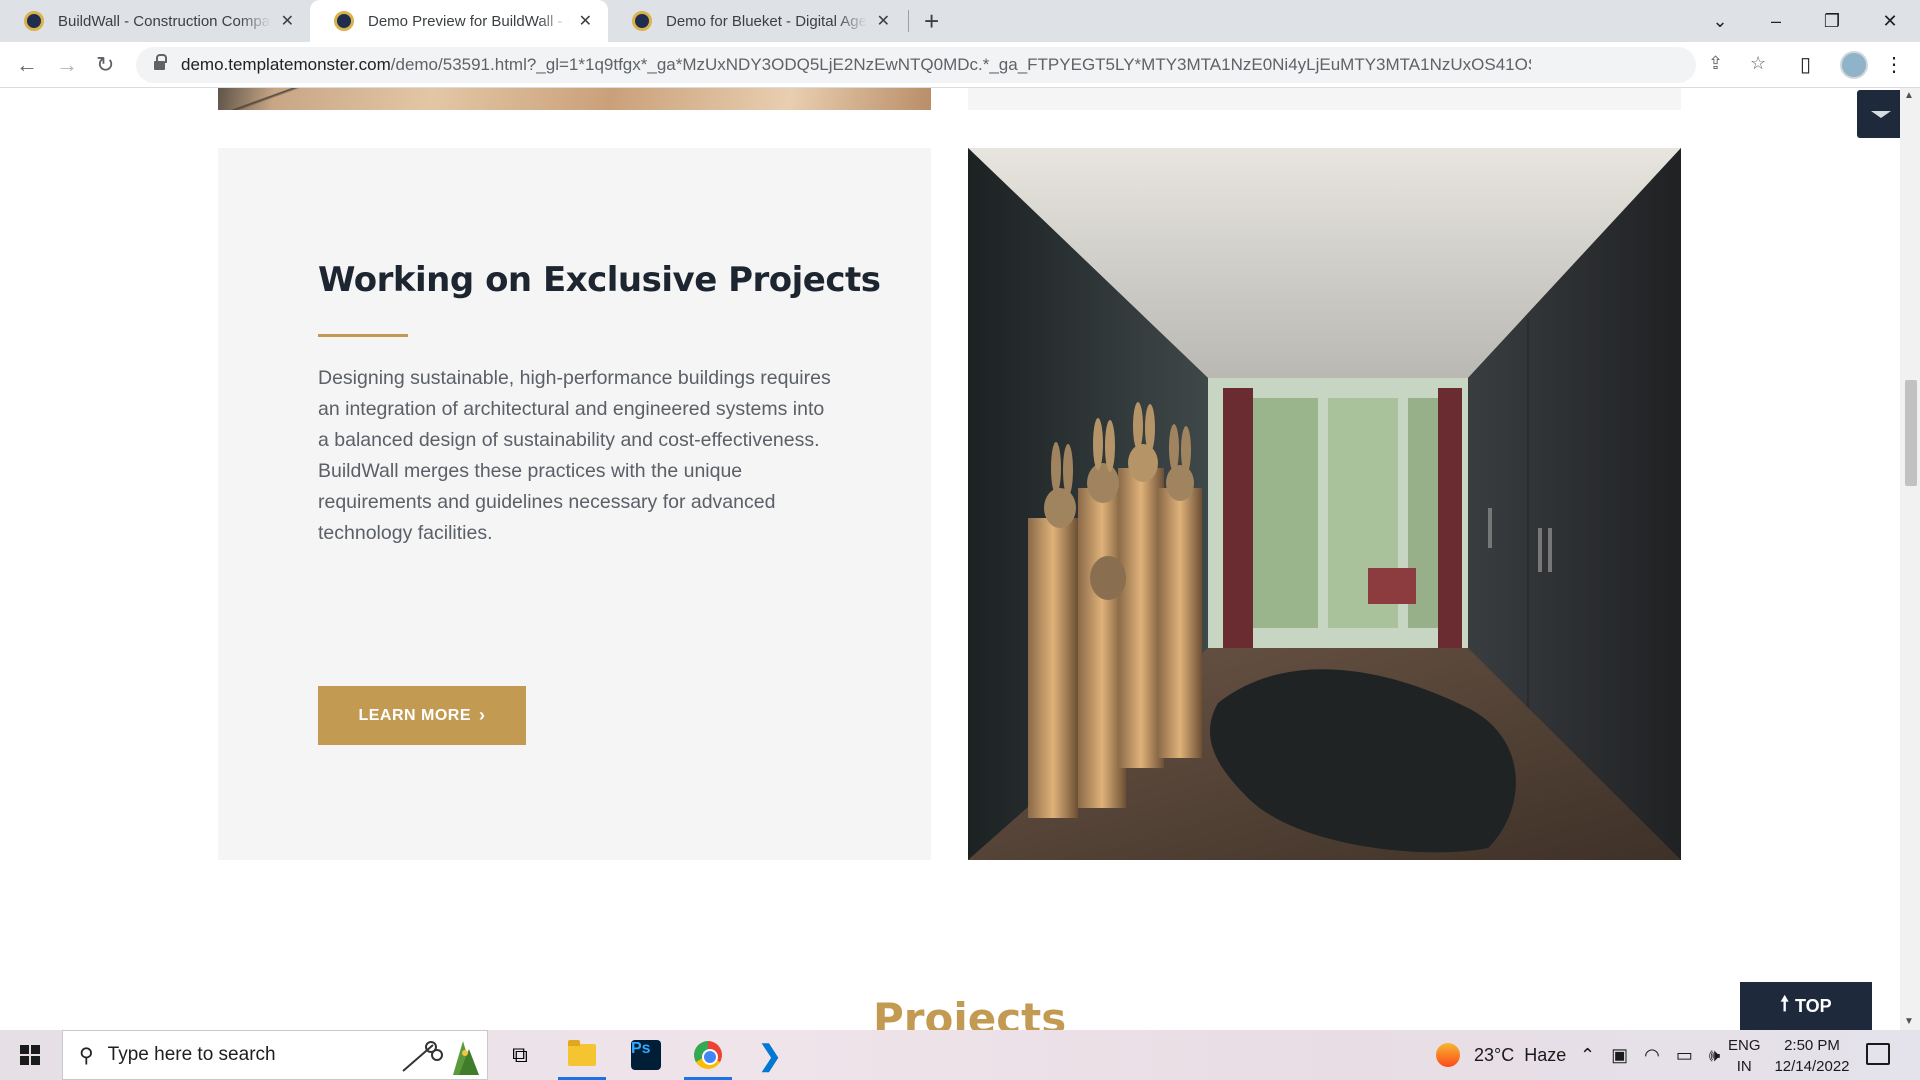 Image resolution: width=1920 pixels, height=1080 pixels. What do you see at coordinates (520, 1055) in the screenshot?
I see `task-view-icon: ⧉` at bounding box center [520, 1055].